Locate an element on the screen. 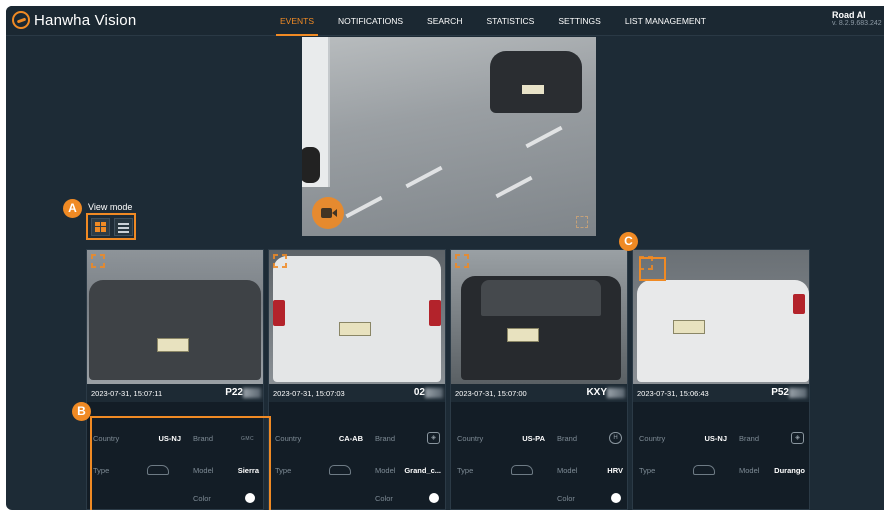 Image resolution: width=884 pixels, height=510 pixels. app-name: Road AI is located at coordinates (849, 15).